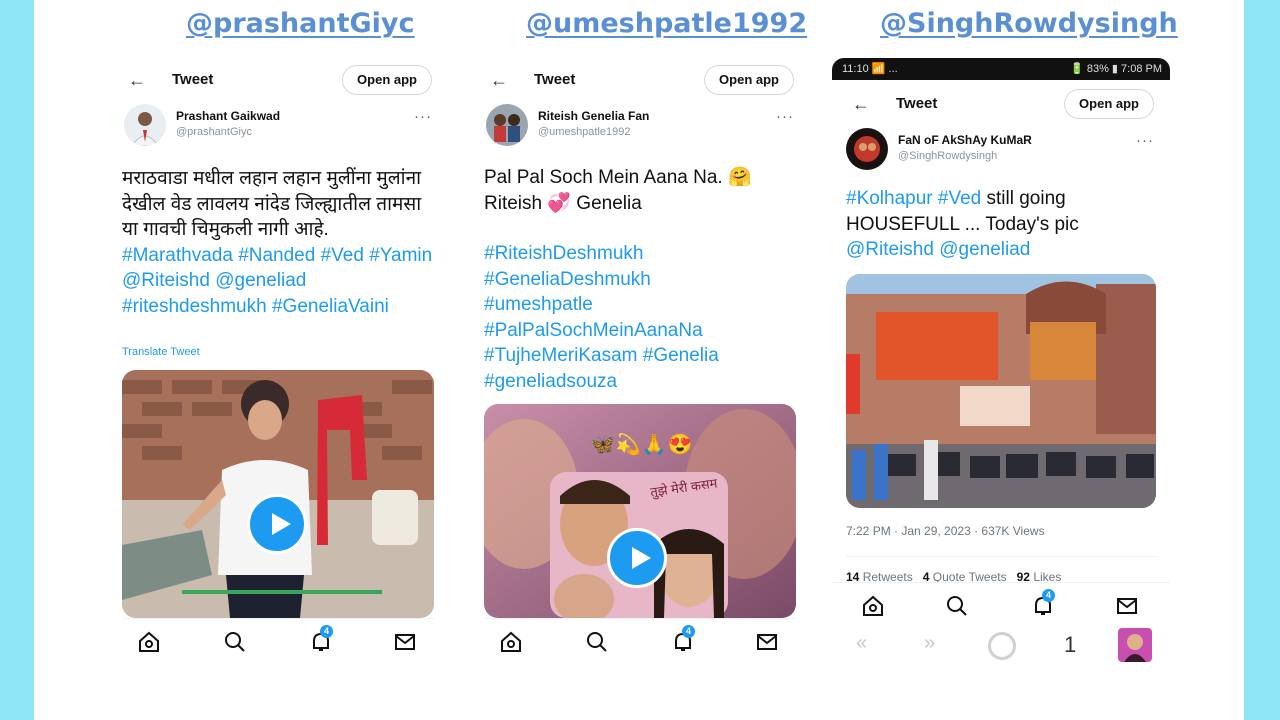  I want to click on hashtag: #GeneliaVaini, so click(330, 306).